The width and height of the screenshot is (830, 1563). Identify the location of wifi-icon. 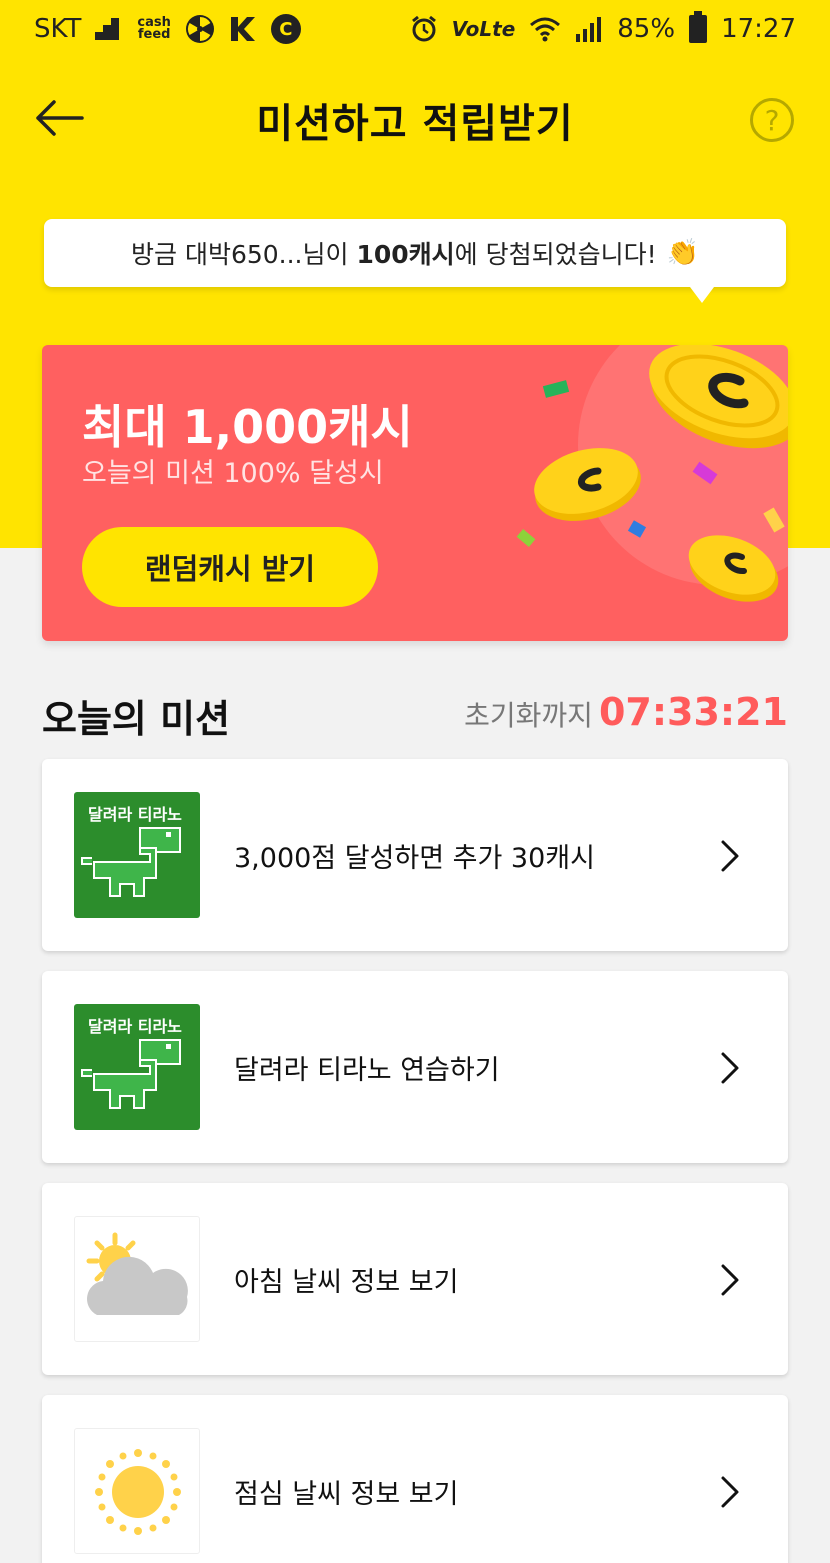
(545, 29).